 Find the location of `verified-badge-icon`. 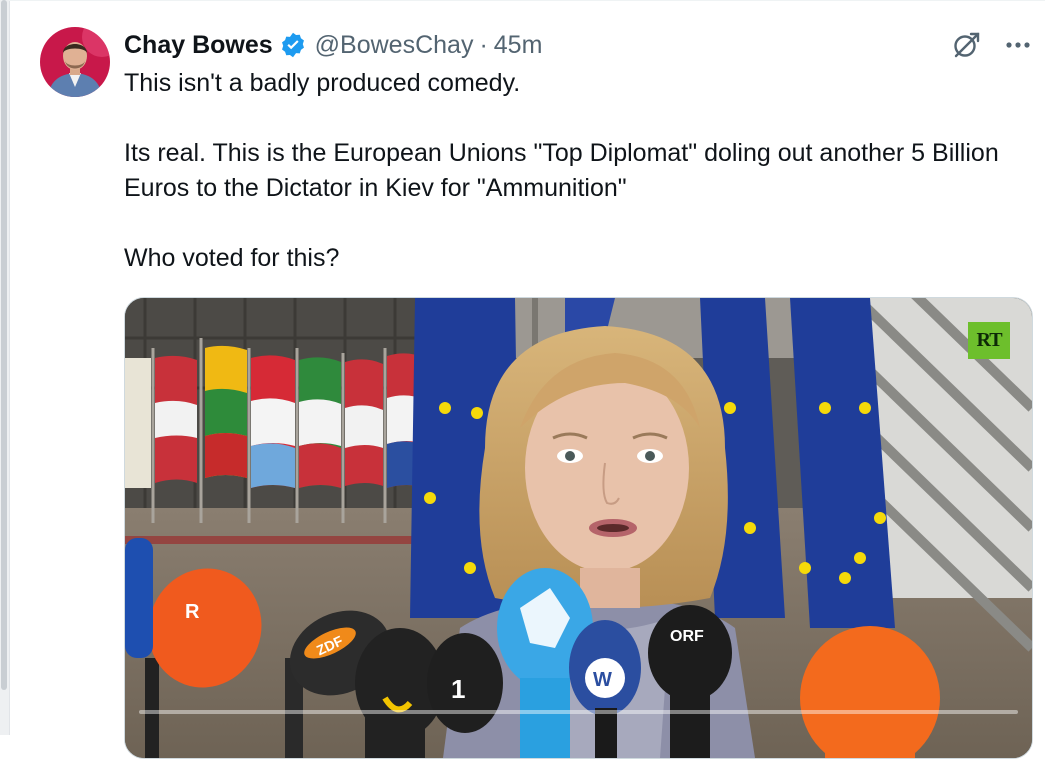

verified-badge-icon is located at coordinates (293, 45).